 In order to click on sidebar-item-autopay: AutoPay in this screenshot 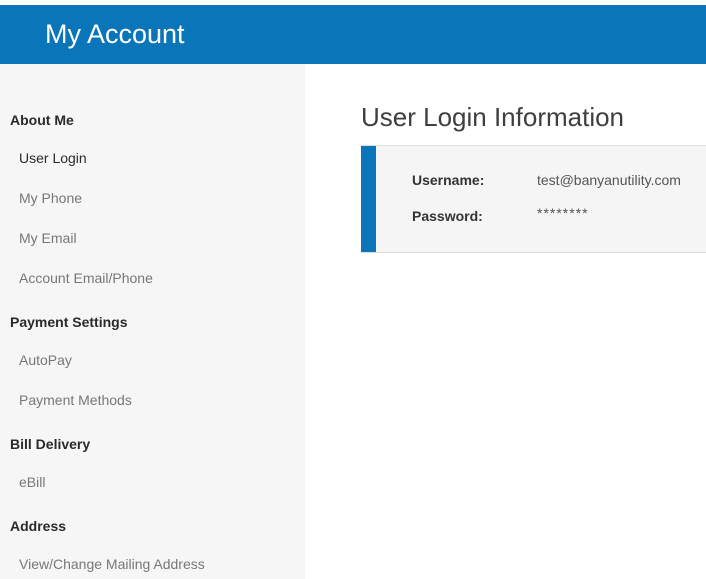, I will do `click(152, 360)`.